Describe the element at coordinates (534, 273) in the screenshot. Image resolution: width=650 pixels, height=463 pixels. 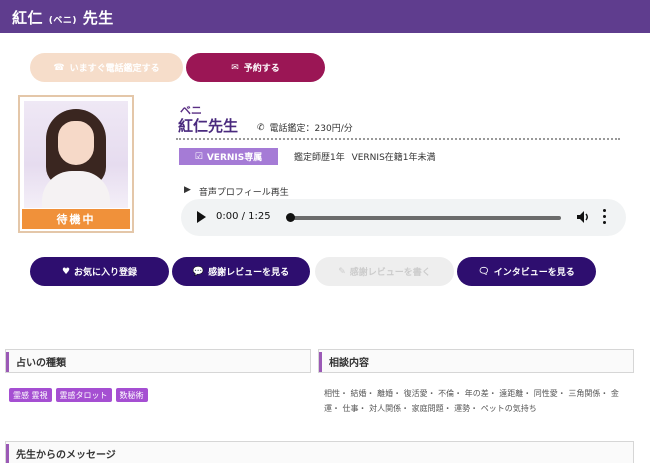
I see `interview-label: インタビューを見る` at that location.